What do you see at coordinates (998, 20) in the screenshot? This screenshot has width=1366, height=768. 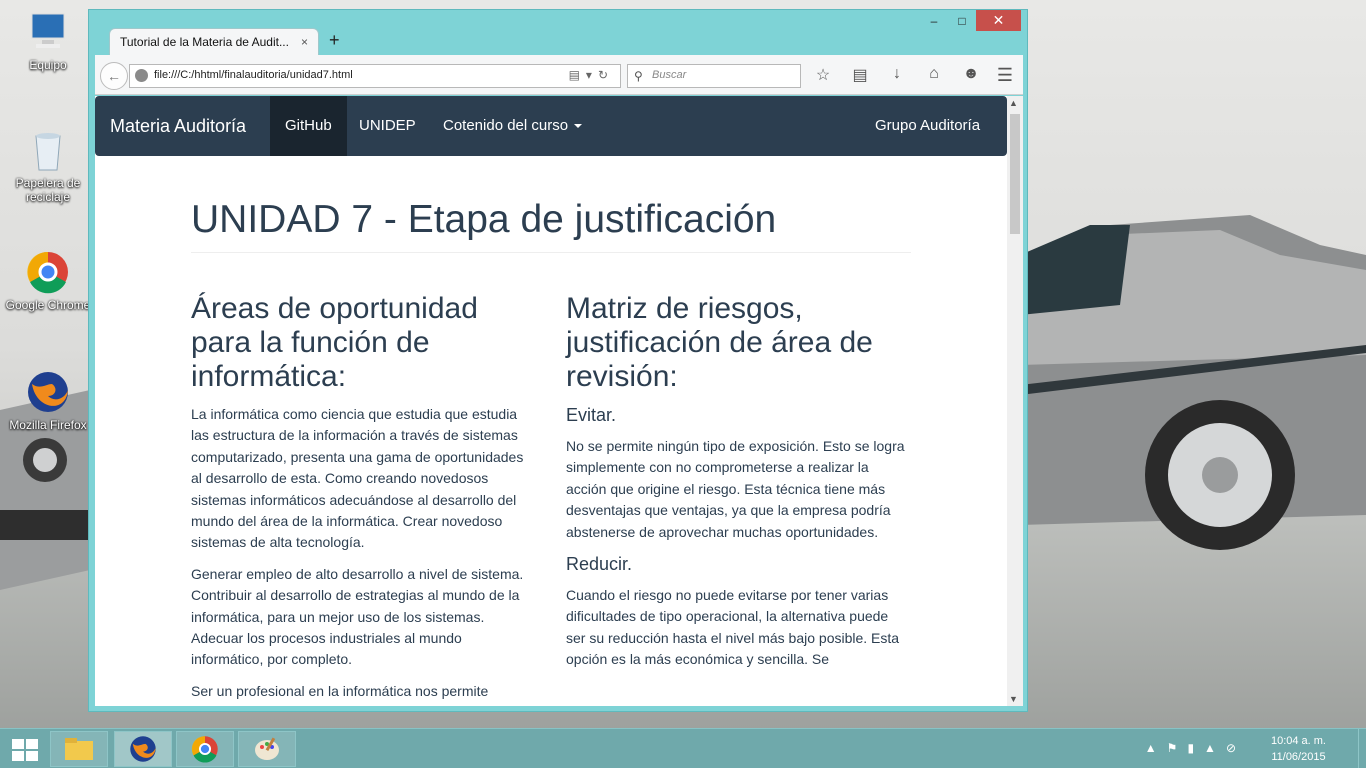 I see `close-window-button: ✕` at bounding box center [998, 20].